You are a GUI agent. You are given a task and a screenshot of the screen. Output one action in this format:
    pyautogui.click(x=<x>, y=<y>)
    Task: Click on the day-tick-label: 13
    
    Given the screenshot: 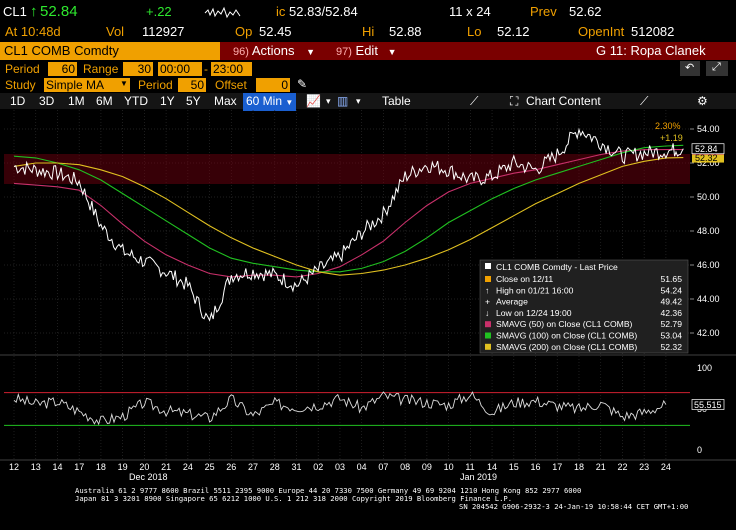 What is the action you would take?
    pyautogui.click(x=36, y=467)
    